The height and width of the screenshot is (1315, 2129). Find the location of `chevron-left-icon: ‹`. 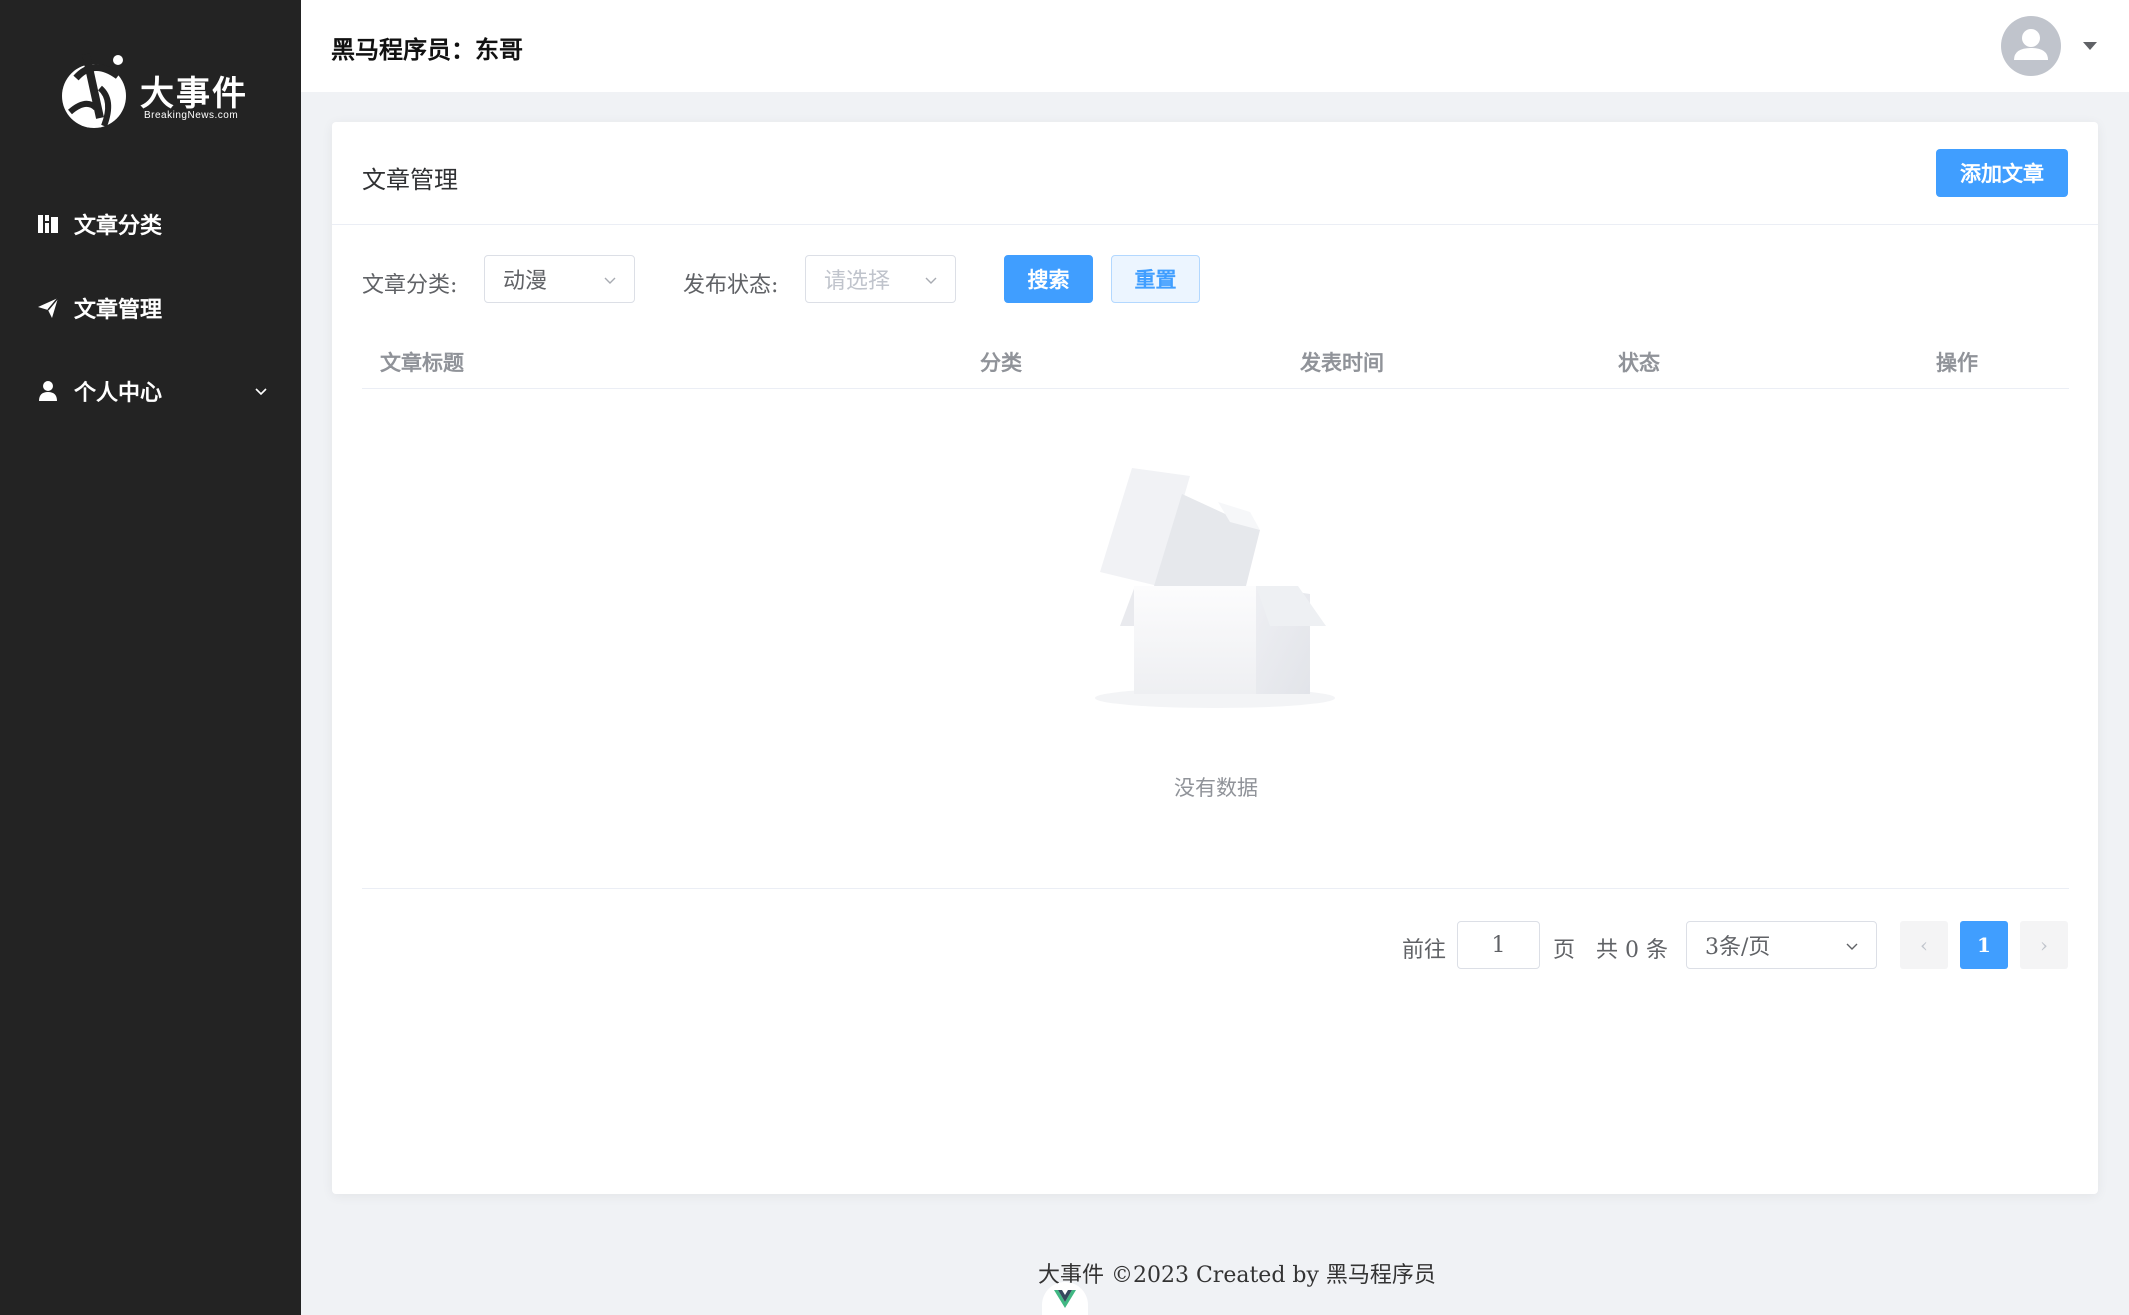

chevron-left-icon: ‹ is located at coordinates (1924, 945).